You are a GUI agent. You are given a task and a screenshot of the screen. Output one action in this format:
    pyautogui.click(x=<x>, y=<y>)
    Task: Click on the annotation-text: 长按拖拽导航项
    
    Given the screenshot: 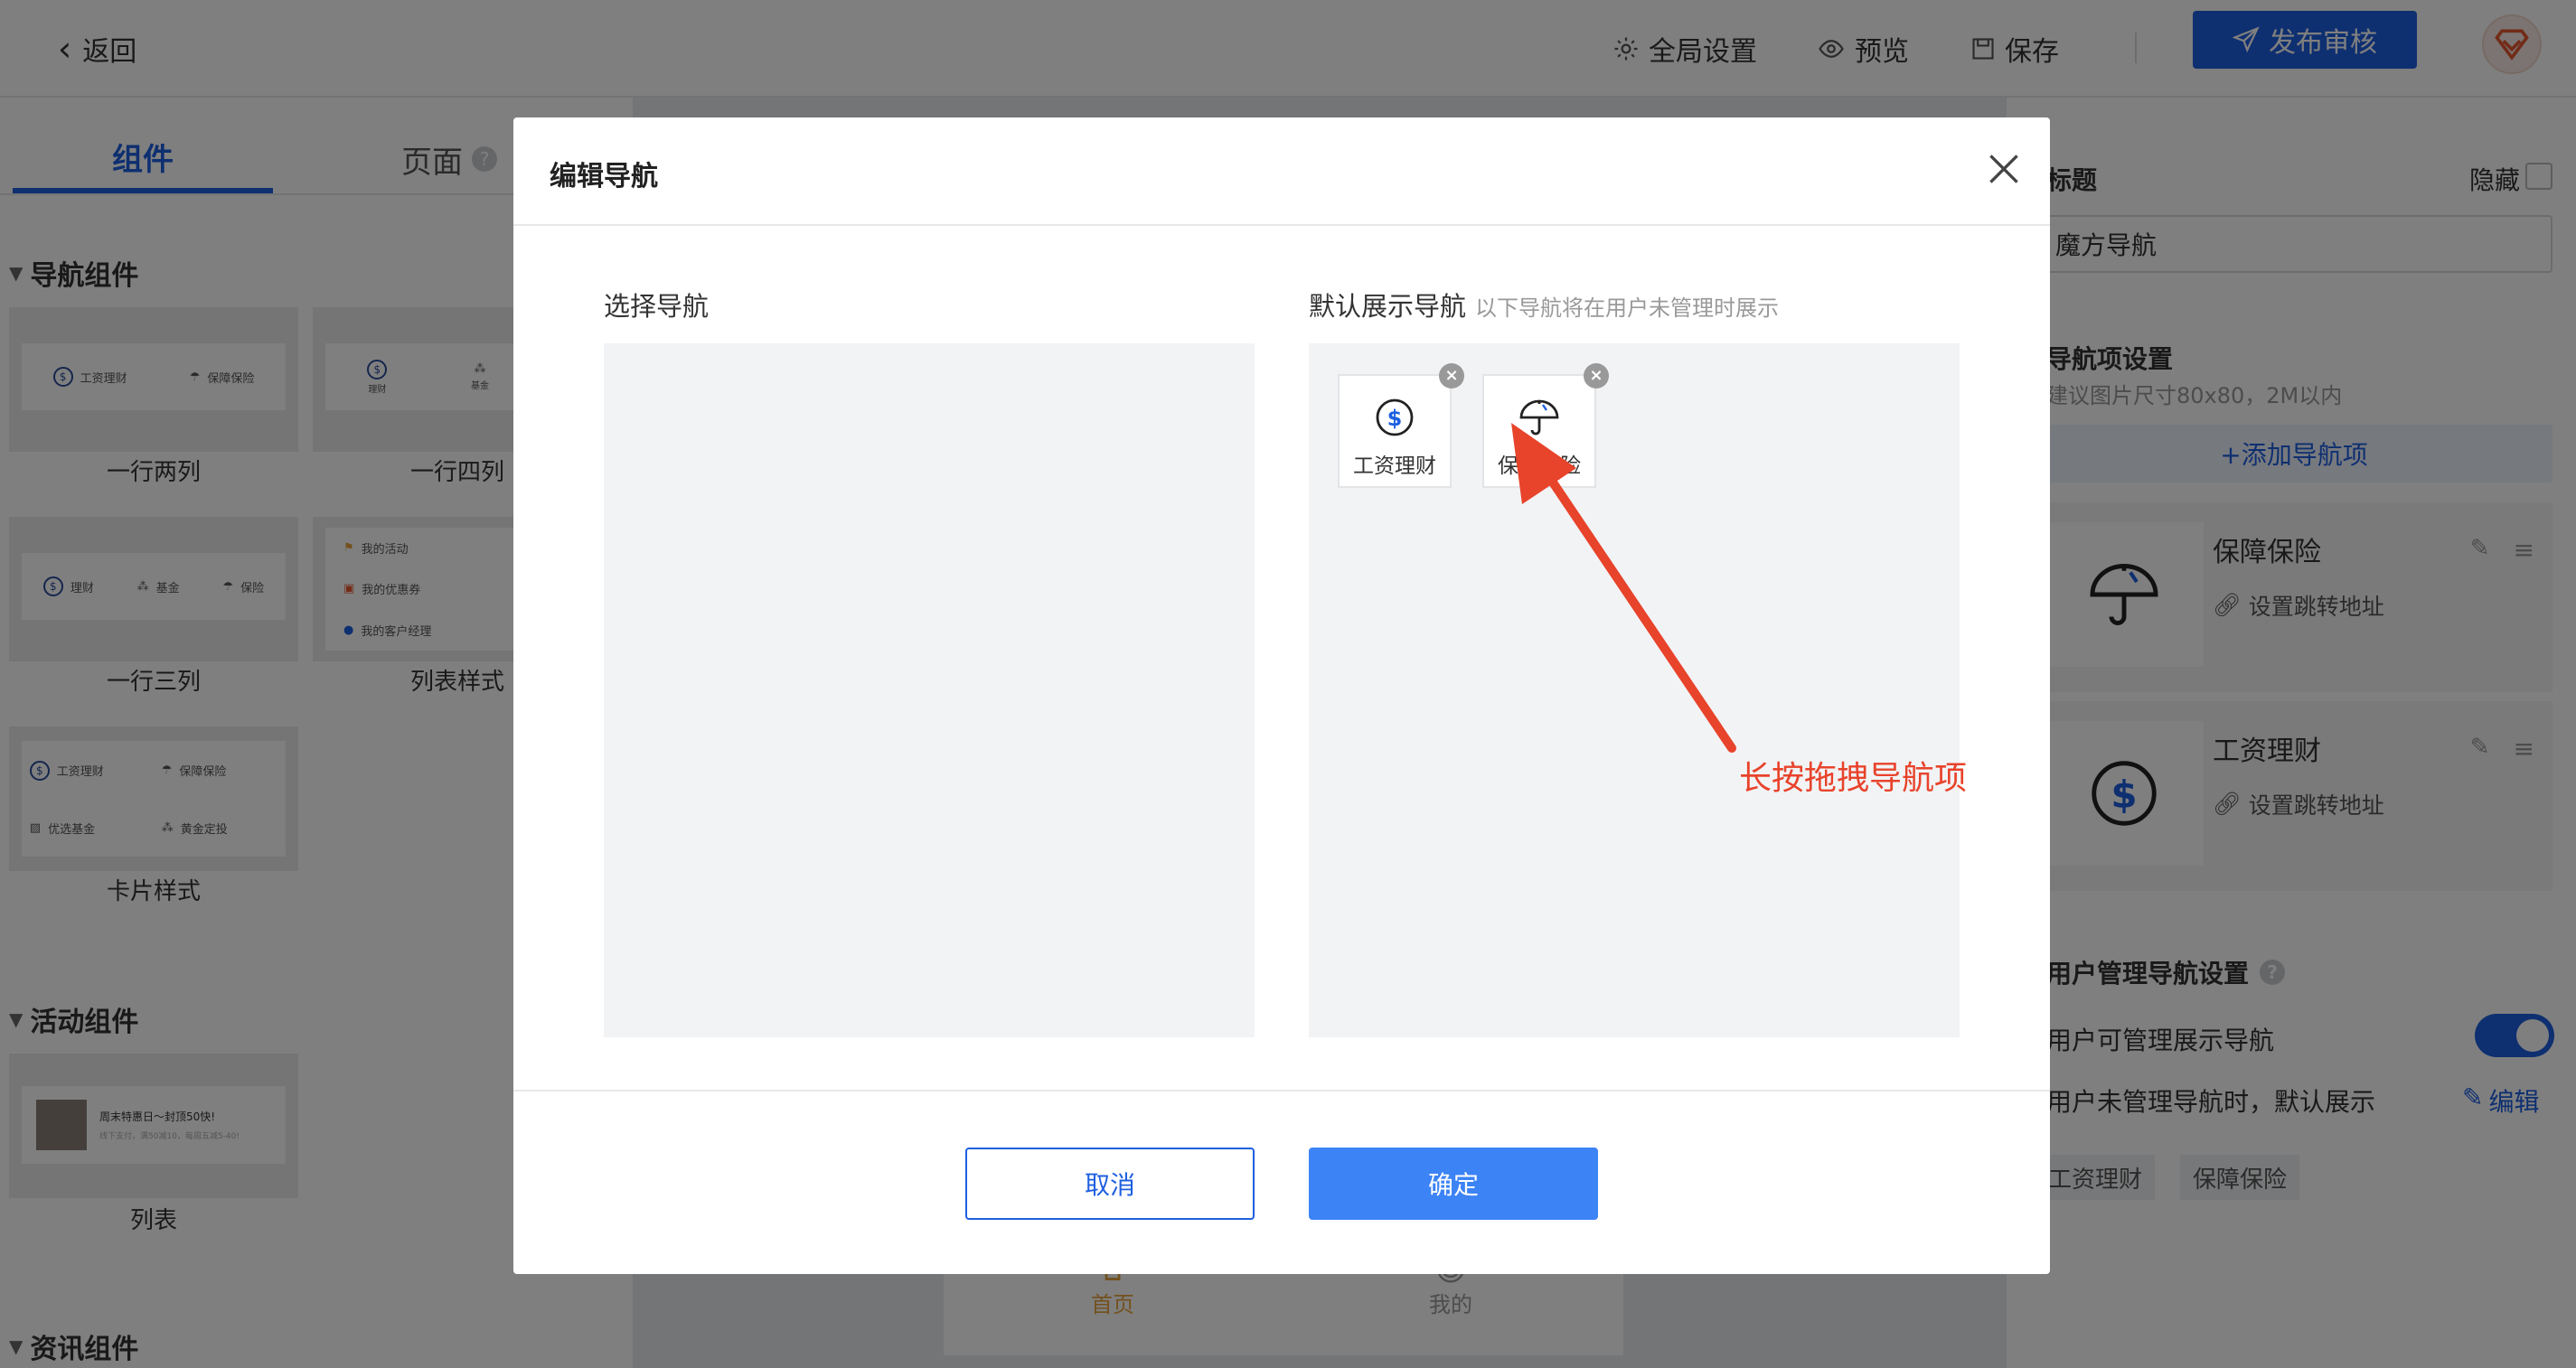 What is the action you would take?
    pyautogui.click(x=1854, y=778)
    